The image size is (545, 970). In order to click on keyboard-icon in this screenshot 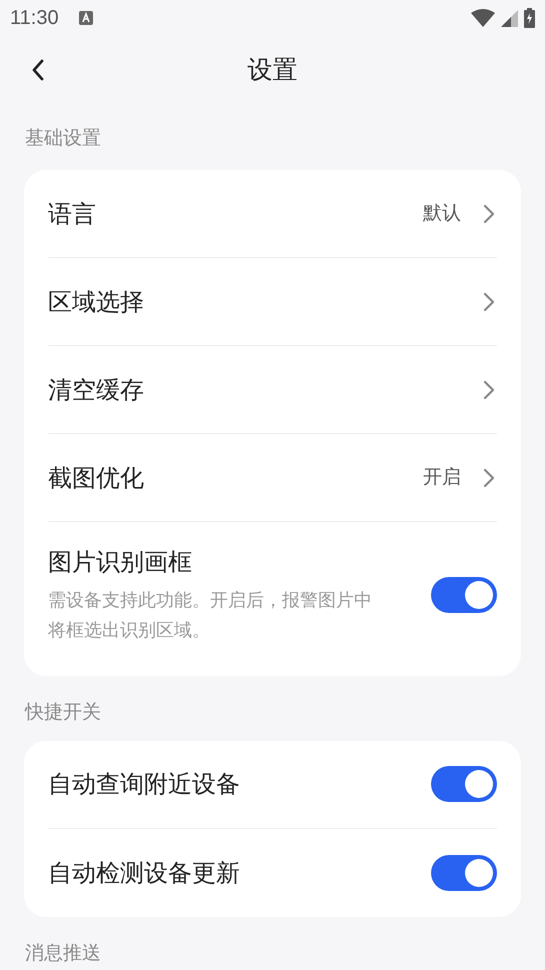, I will do `click(85, 18)`.